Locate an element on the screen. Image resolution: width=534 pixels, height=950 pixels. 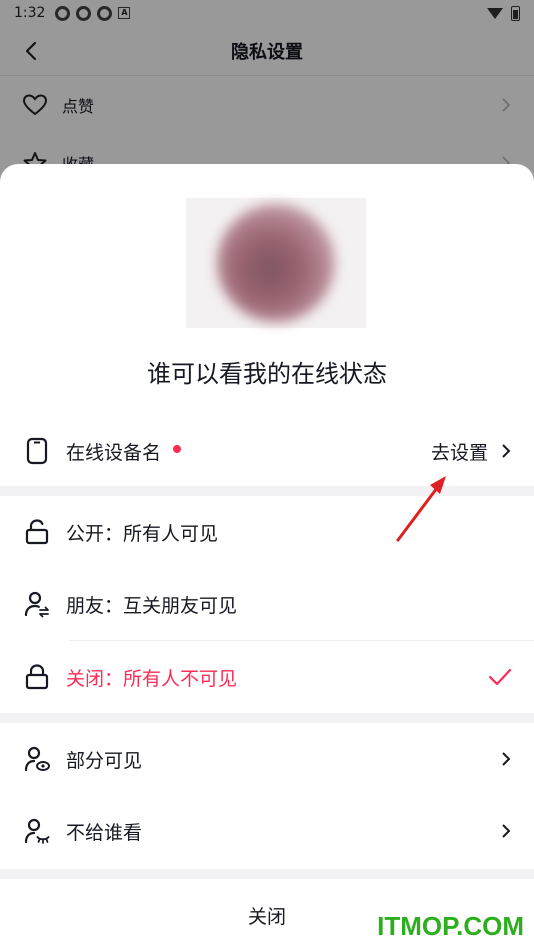
option-public: 公开：所有人可见 is located at coordinates (267, 532).